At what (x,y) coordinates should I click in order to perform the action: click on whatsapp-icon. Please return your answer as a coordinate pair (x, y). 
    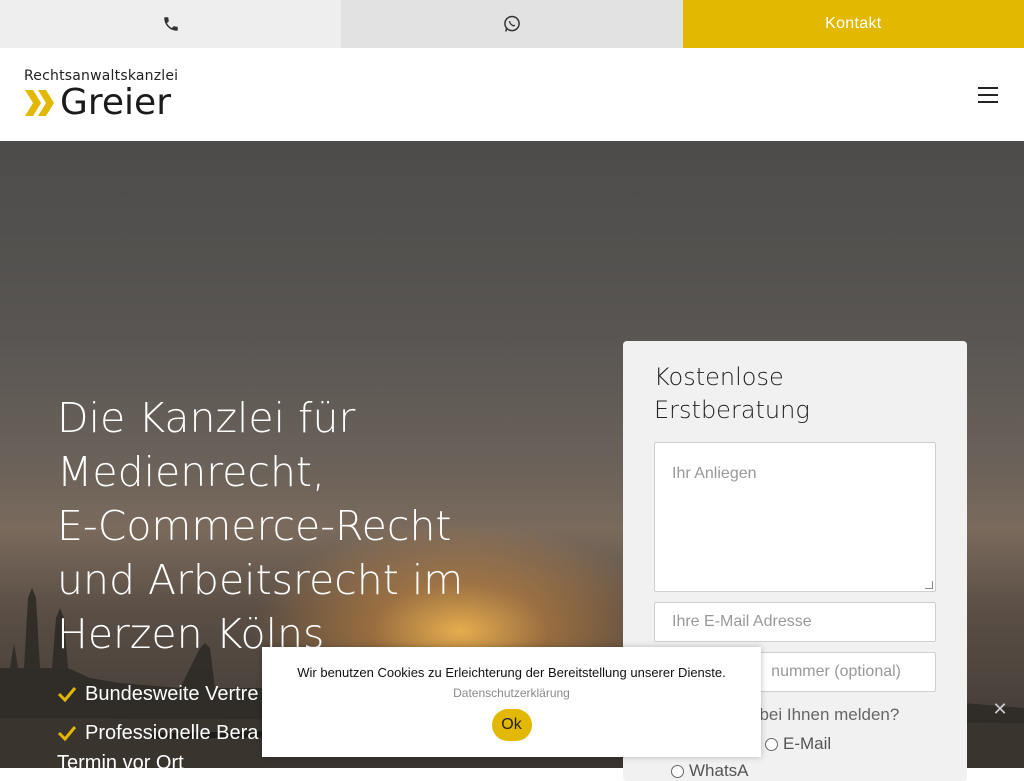
    Looking at the image, I should click on (512, 23).